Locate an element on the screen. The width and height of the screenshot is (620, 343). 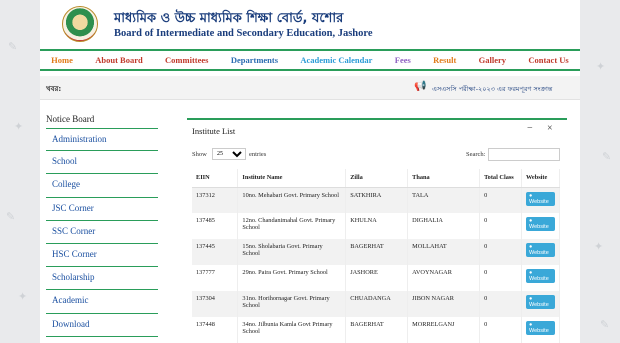
sidebar-title: Notice Board is located at coordinates (70, 119).